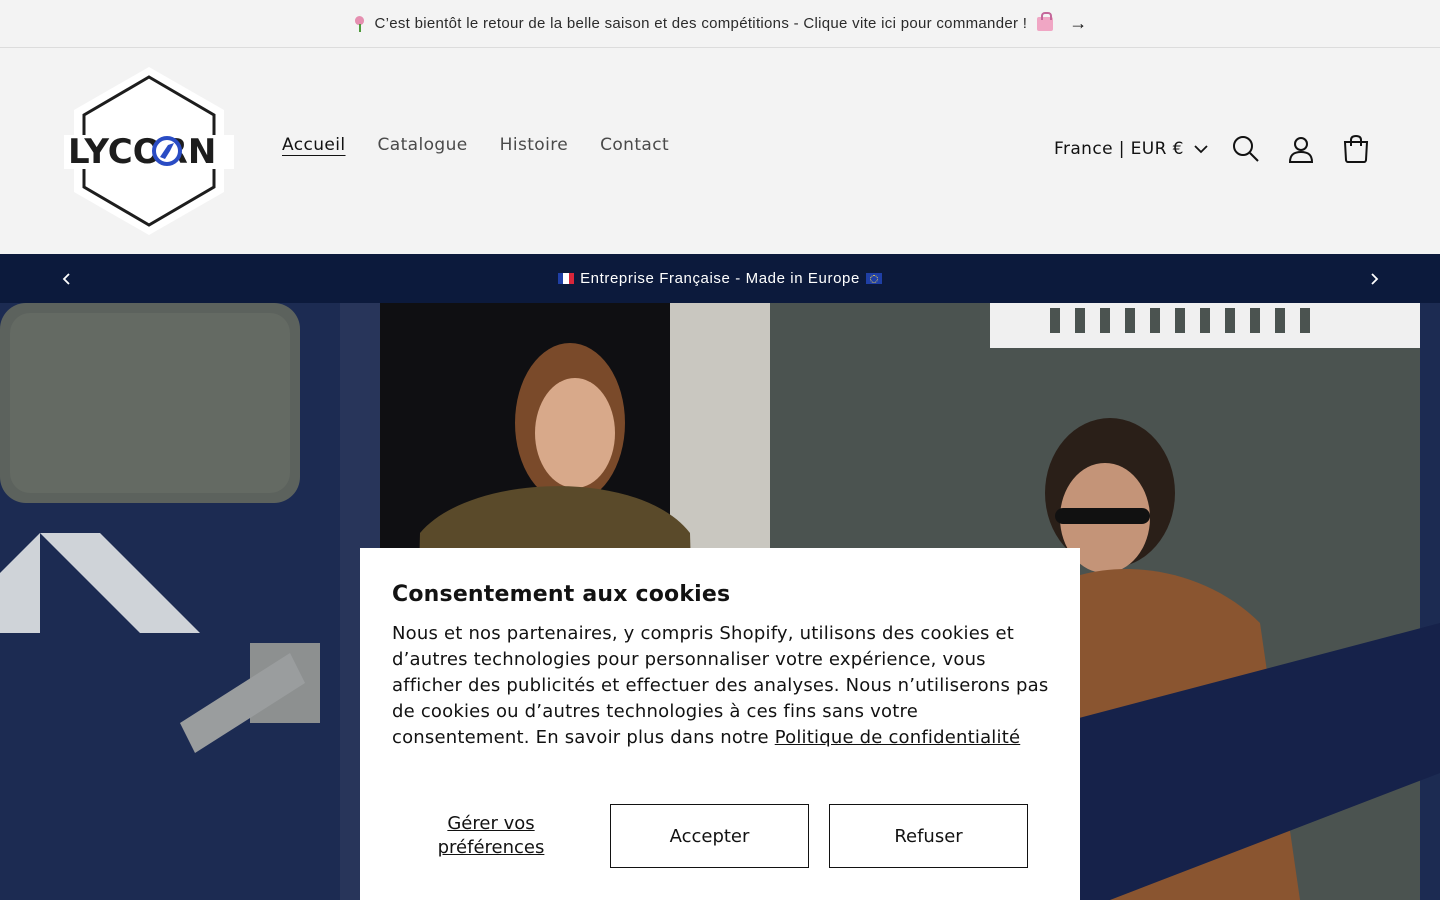  I want to click on info-strip-text: Entreprise Française - Made in Europe, so click(720, 278).